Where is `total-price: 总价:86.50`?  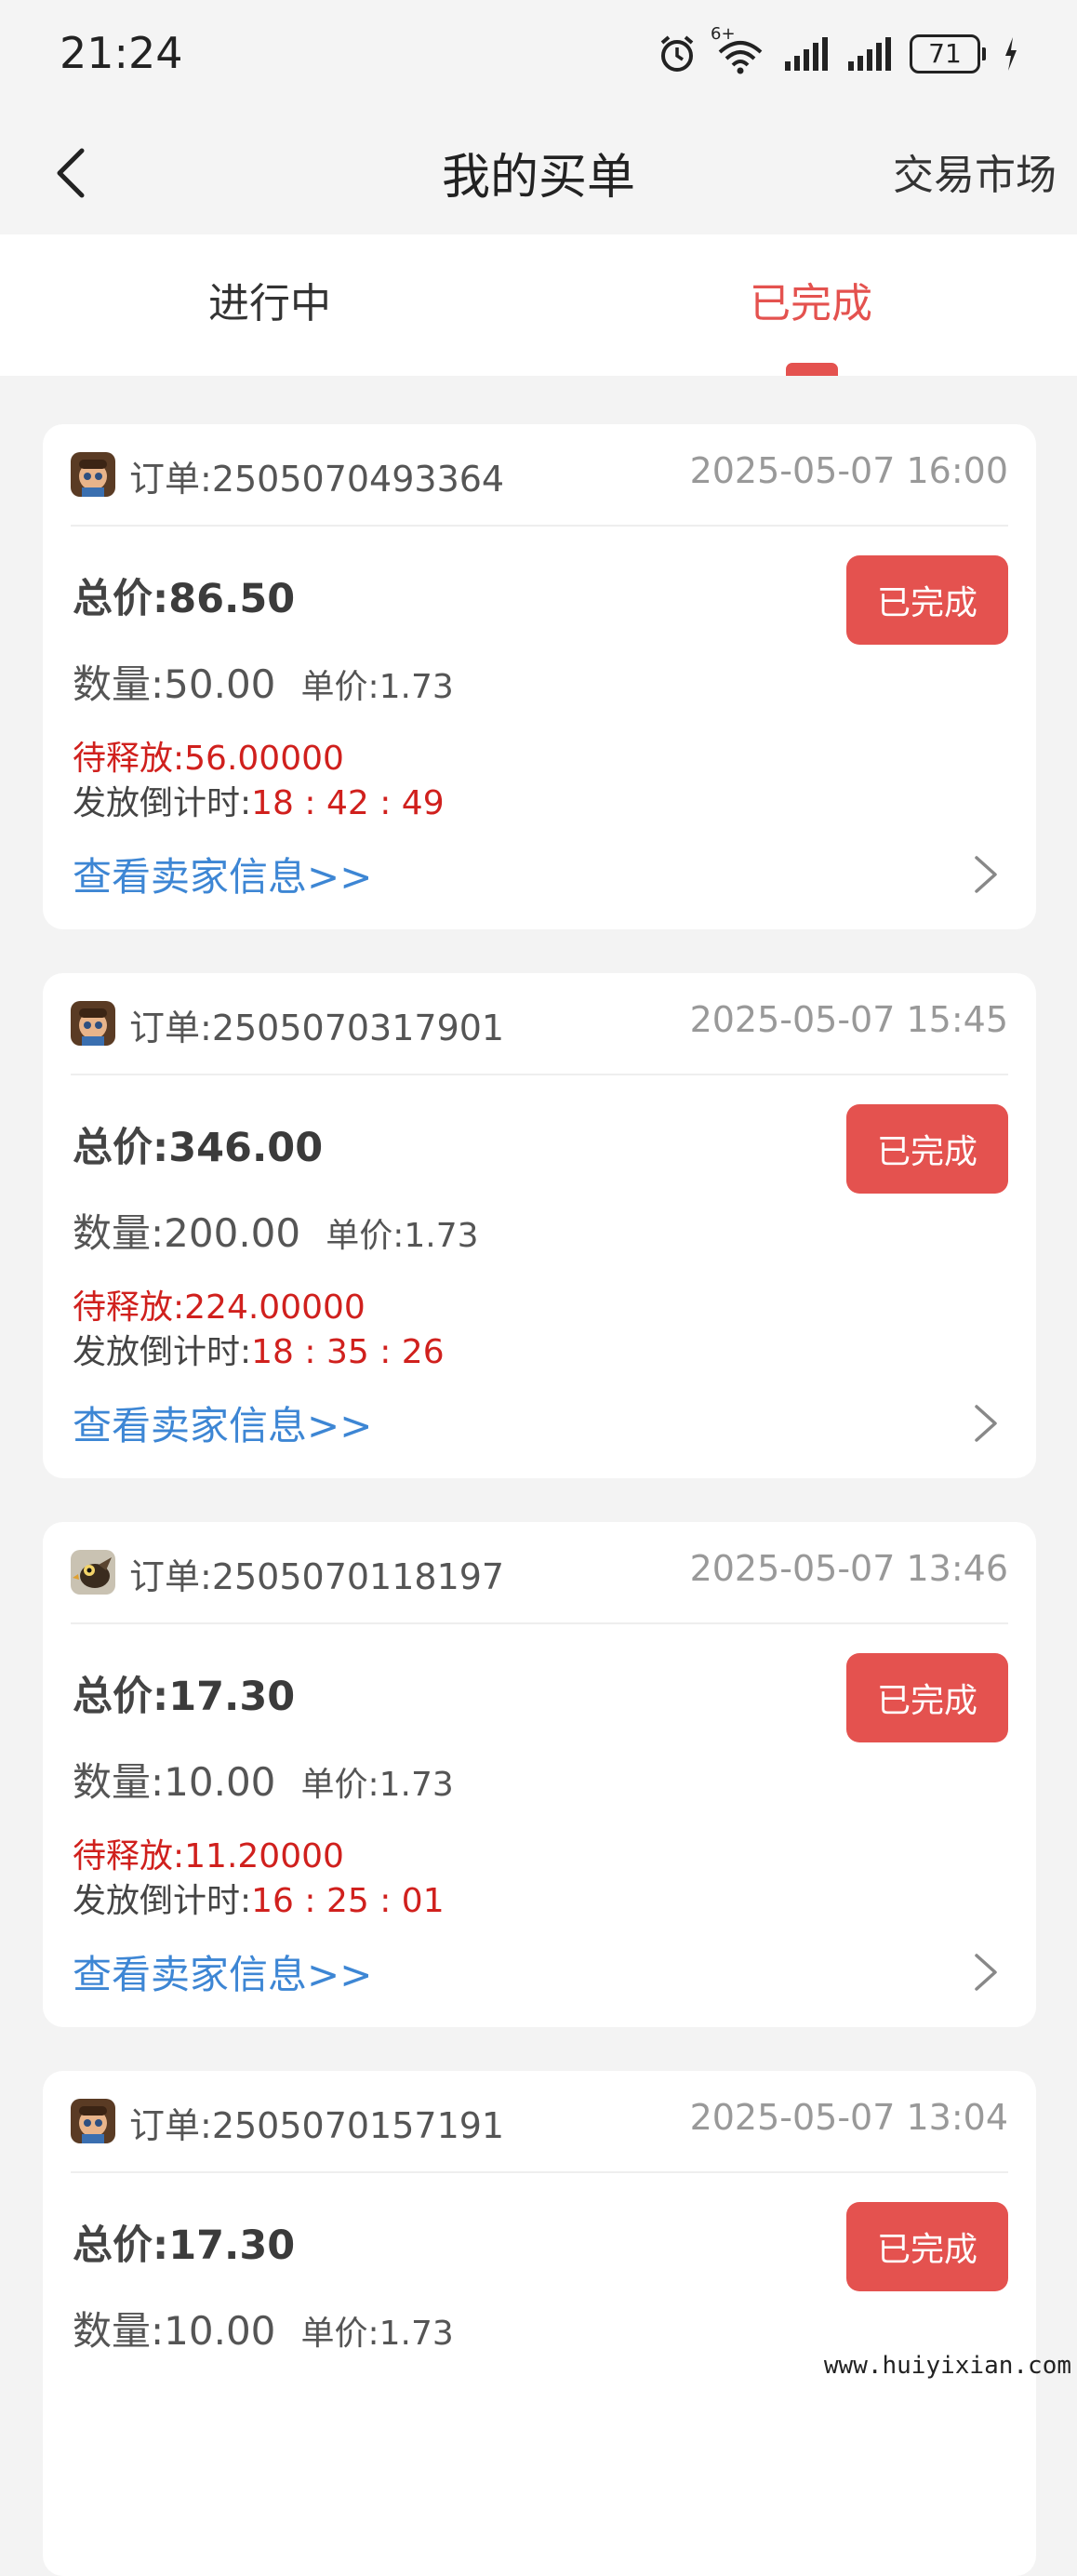 total-price: 总价:86.50 is located at coordinates (184, 595).